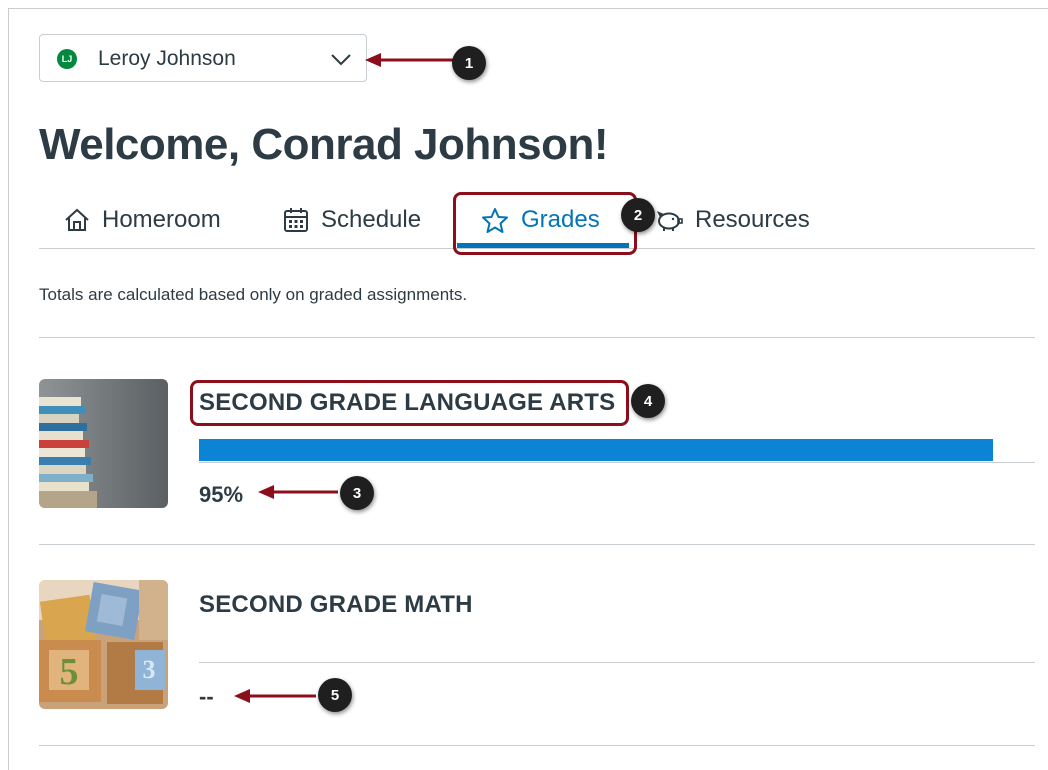  Describe the element at coordinates (752, 219) in the screenshot. I see `tab-label: Resources` at that location.